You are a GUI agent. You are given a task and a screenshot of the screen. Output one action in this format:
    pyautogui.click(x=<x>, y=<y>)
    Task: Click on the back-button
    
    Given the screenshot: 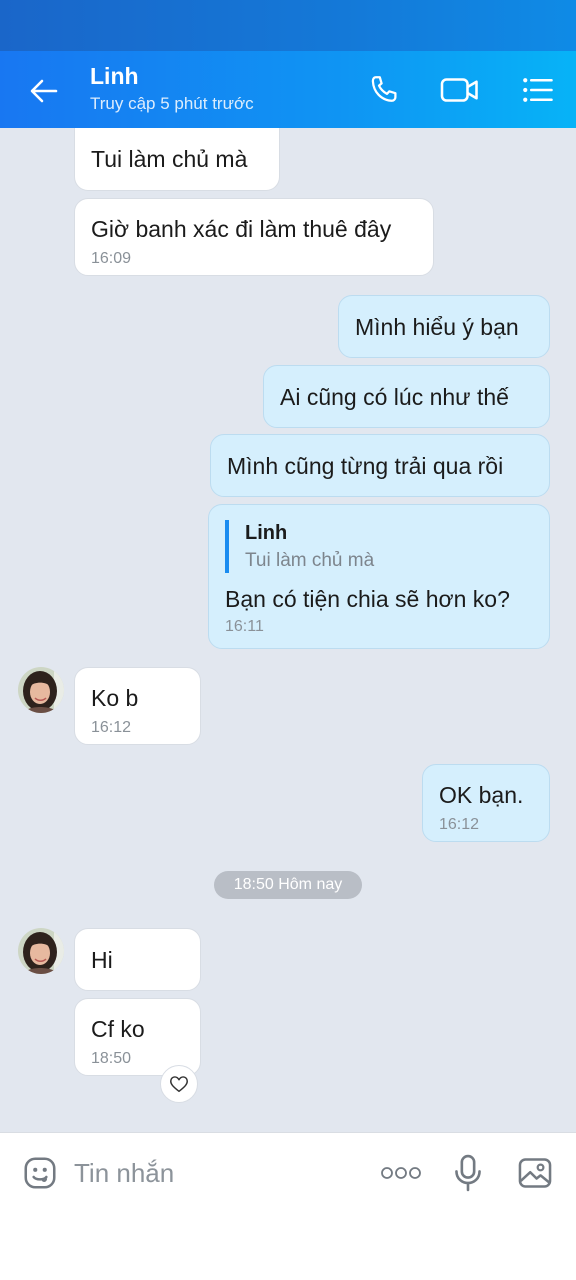 What is the action you would take?
    pyautogui.click(x=44, y=91)
    